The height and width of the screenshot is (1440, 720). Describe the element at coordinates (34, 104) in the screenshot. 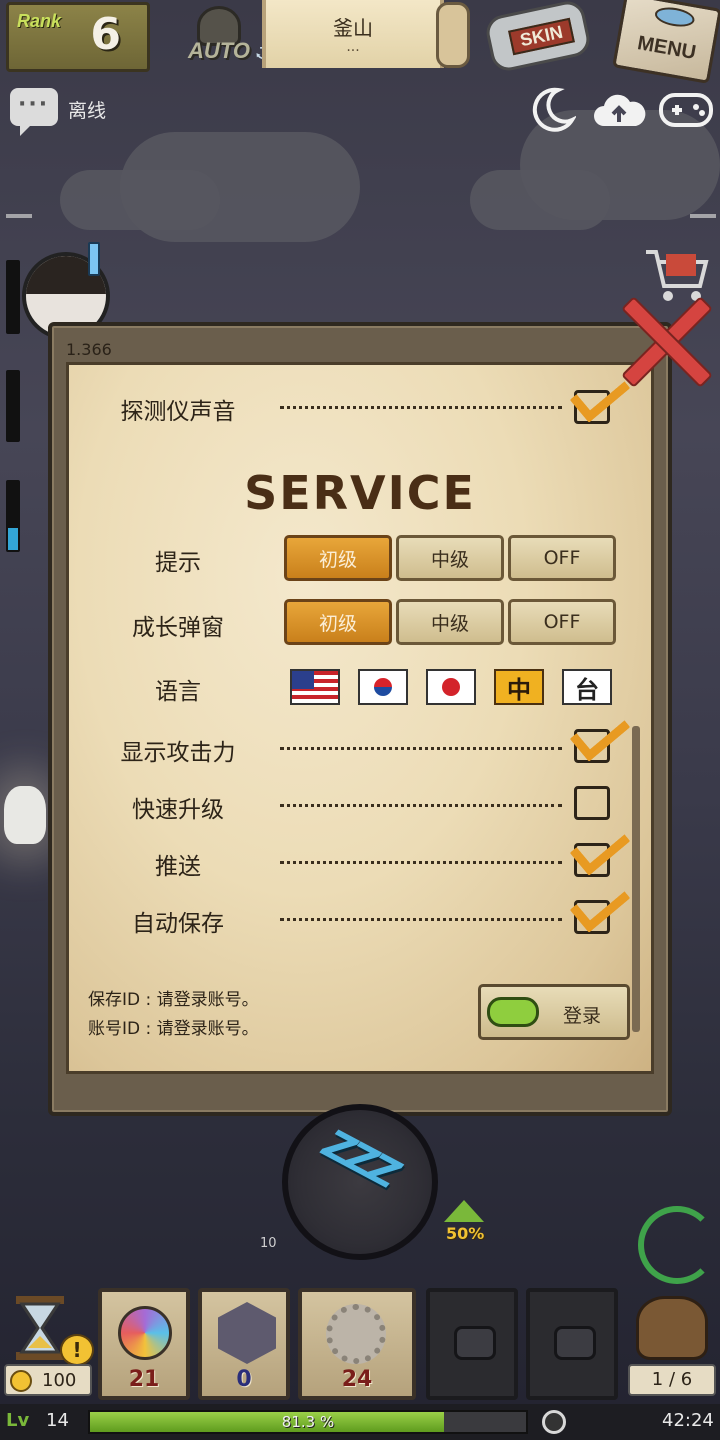

I see `chat-dots-icon: ···` at that location.